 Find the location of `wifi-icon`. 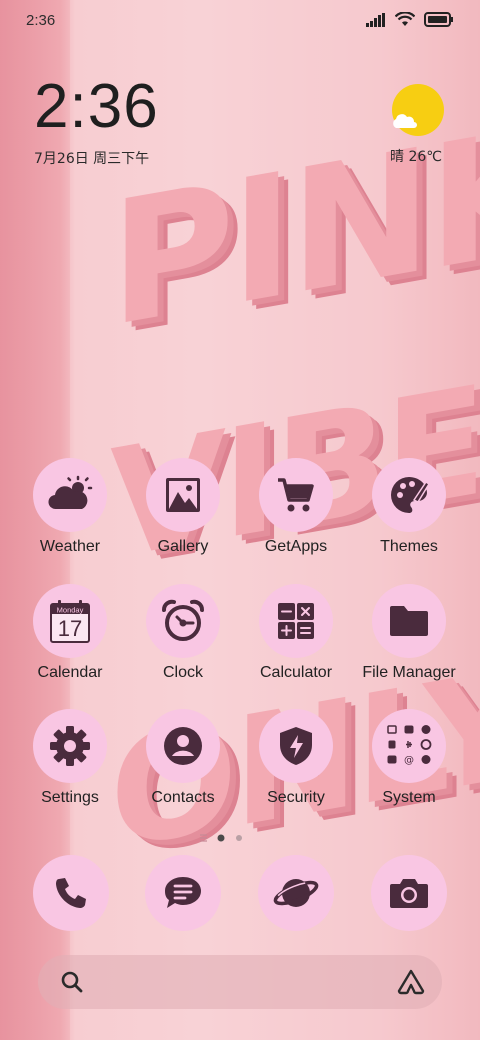

wifi-icon is located at coordinates (405, 19).